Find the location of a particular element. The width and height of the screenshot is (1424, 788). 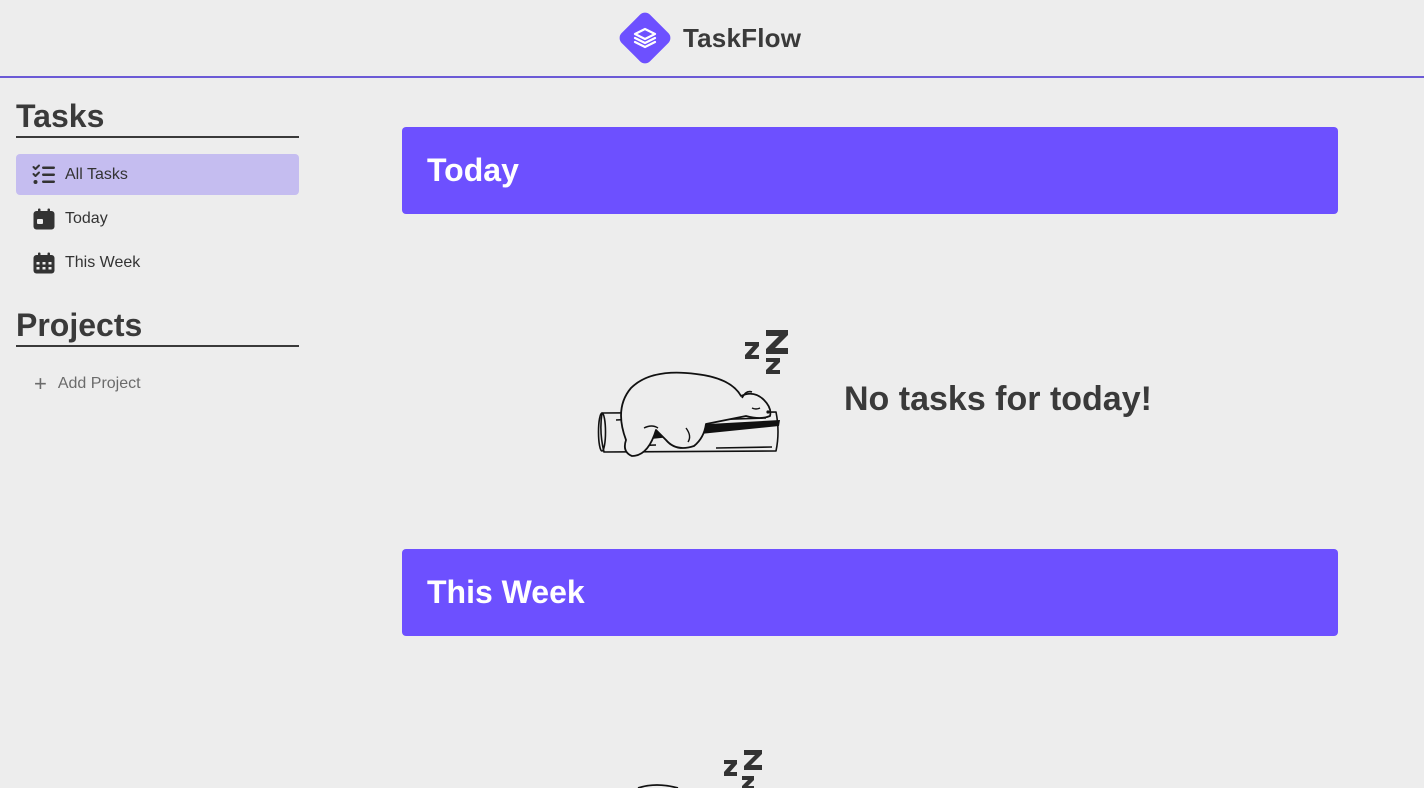

projects-section-title: Projects is located at coordinates (157, 326).